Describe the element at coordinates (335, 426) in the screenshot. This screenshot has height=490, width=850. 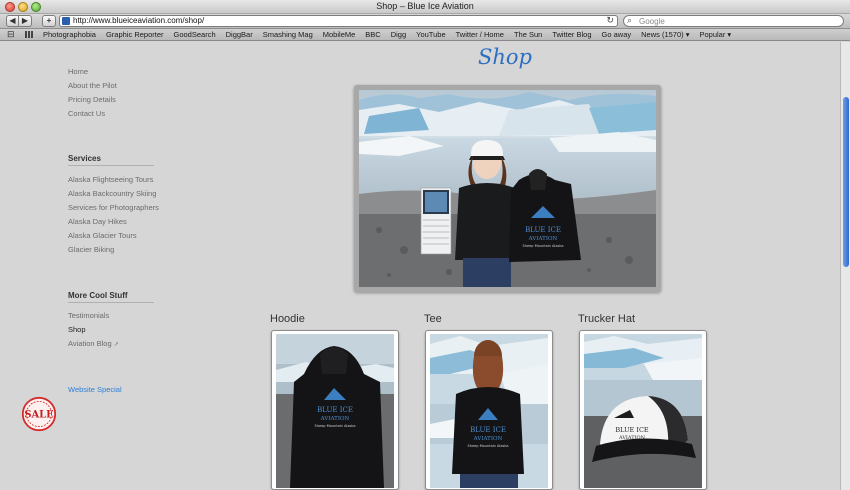
I see `hoodie-print-tagline: Sheep Mountain Alaska` at that location.